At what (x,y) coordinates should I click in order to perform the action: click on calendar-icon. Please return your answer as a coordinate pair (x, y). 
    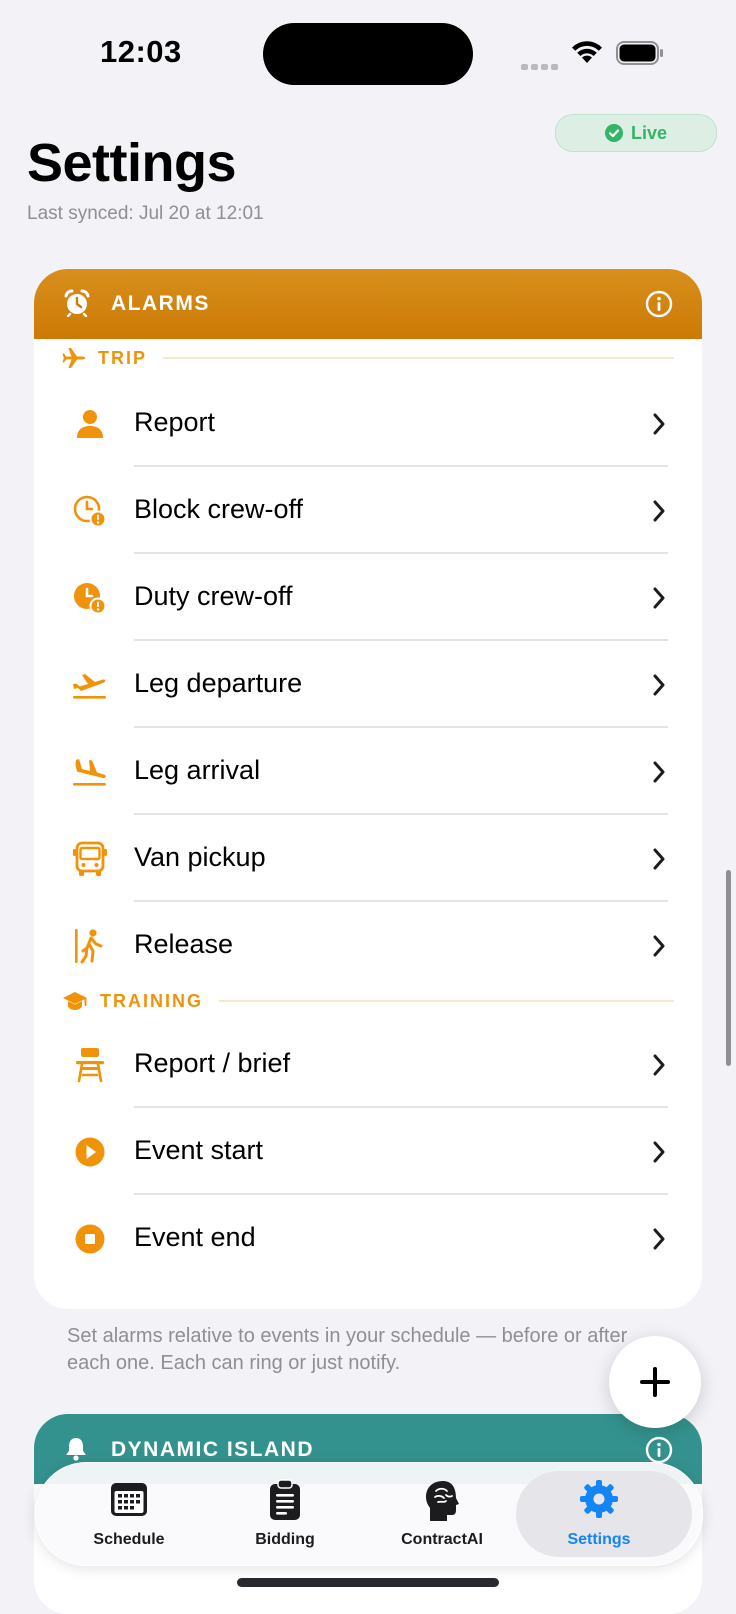
    Looking at the image, I should click on (129, 1499).